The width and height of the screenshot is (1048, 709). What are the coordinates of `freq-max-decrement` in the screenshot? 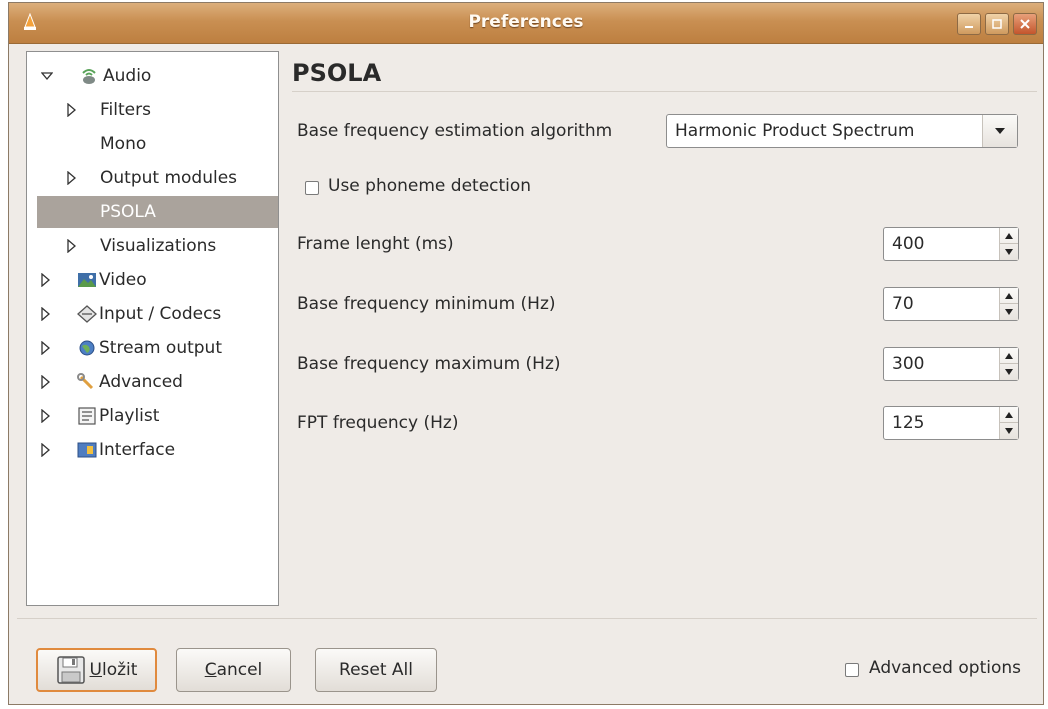 It's located at (1009, 372).